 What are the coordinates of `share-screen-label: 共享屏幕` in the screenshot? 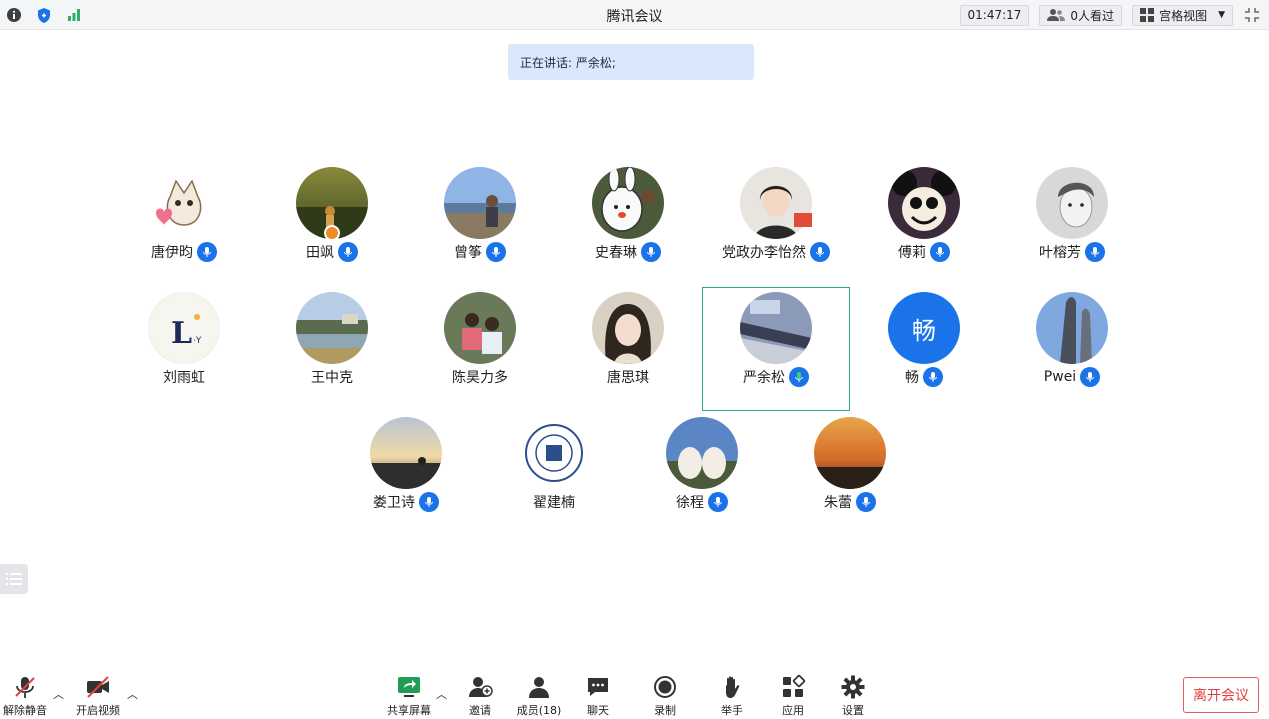 It's located at (409, 710).